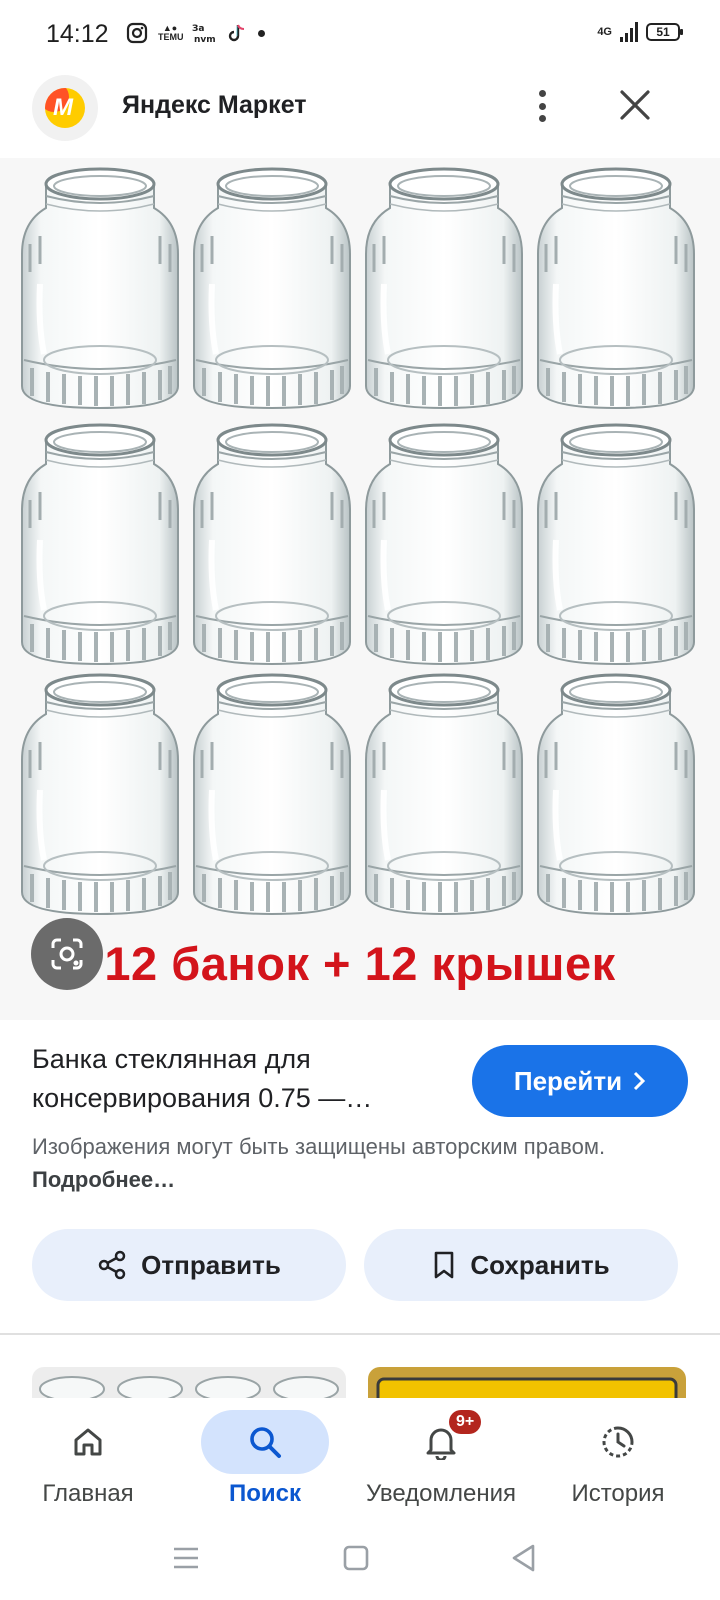 The image size is (720, 1600). What do you see at coordinates (568, 1080) in the screenshot?
I see `visit-button-label: Перейти` at bounding box center [568, 1080].